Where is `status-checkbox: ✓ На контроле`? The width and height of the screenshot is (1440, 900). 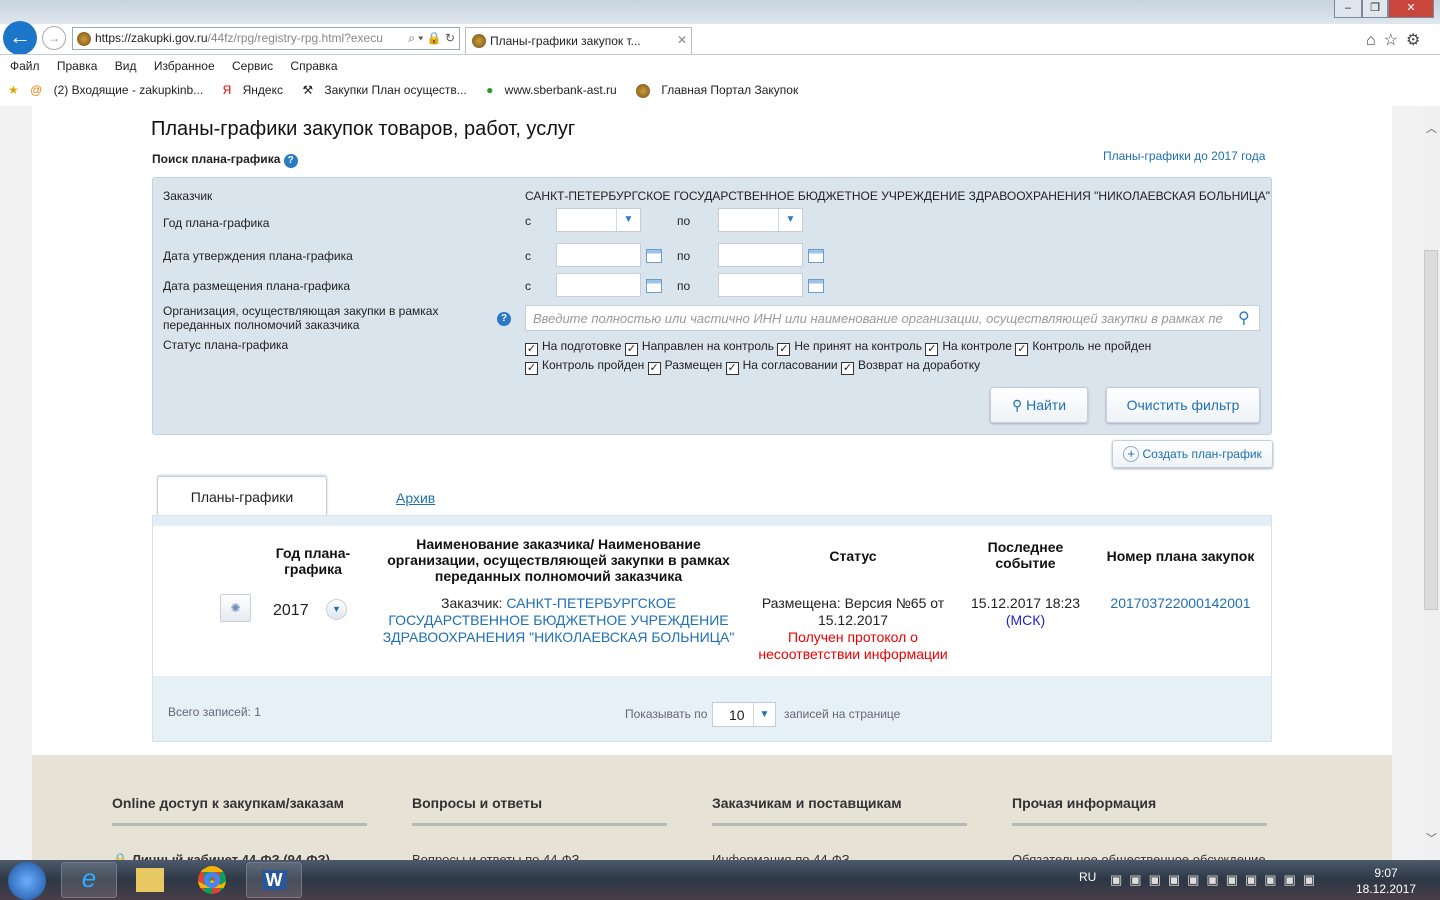
status-checkbox: ✓ На контроле is located at coordinates (968, 347).